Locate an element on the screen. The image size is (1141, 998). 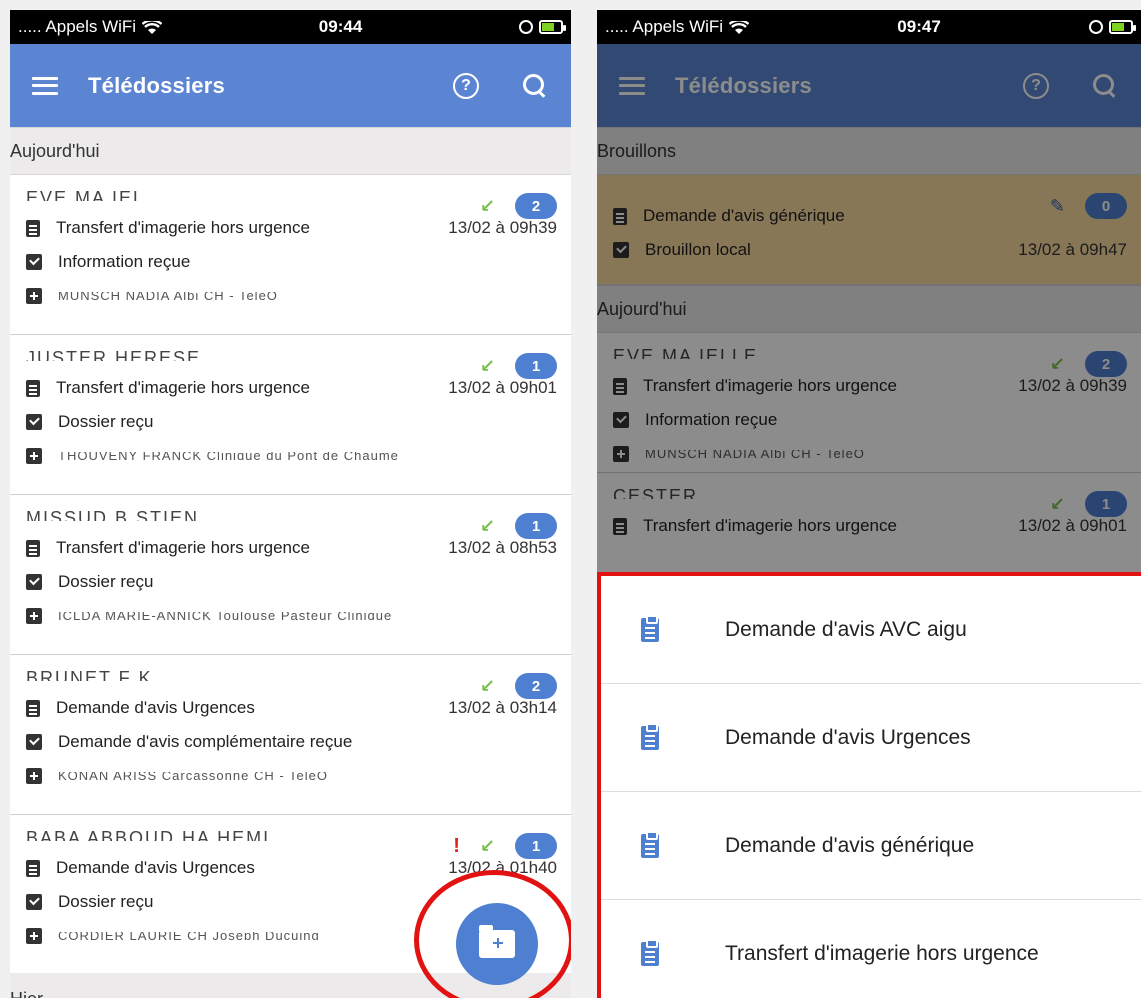
patient-name: MISSUD B STIEN is located at coordinates (113, 516).